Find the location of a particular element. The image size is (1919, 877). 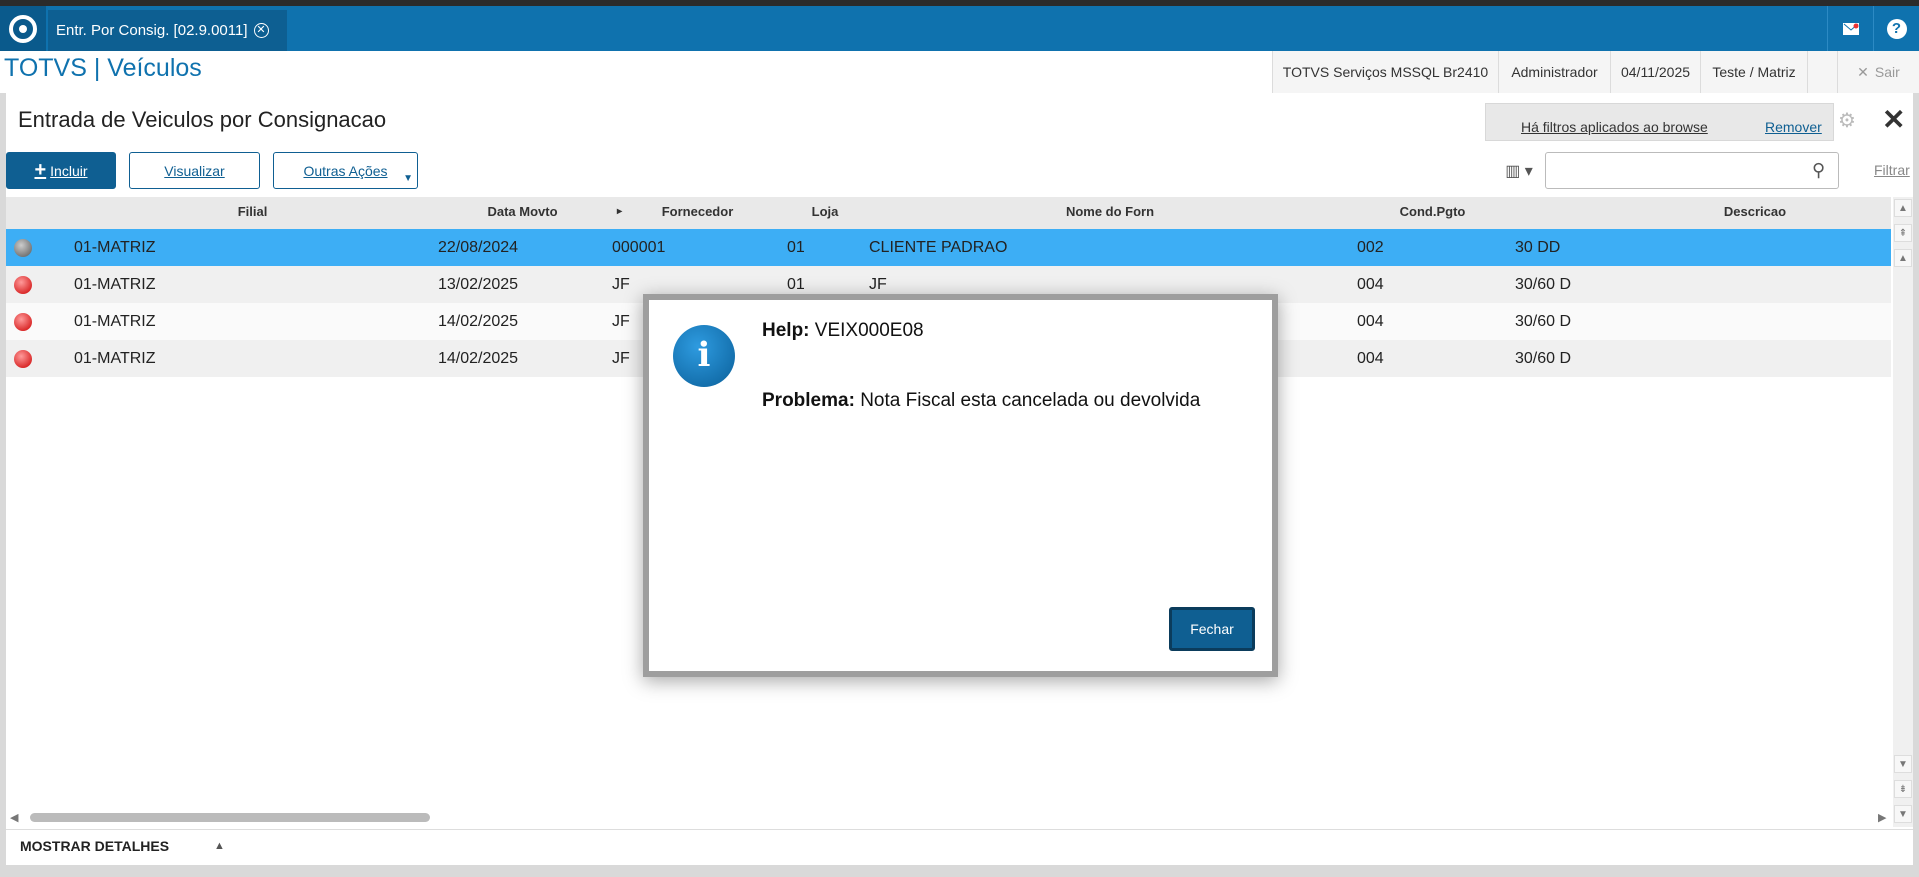

help-icon: ? is located at coordinates (1896, 28).